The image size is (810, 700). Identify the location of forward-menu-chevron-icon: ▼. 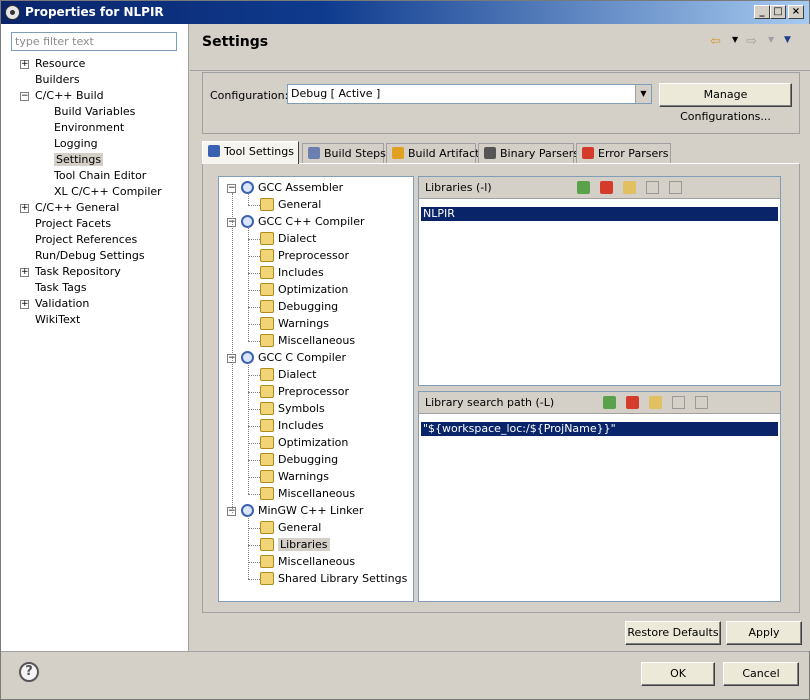
(771, 39).